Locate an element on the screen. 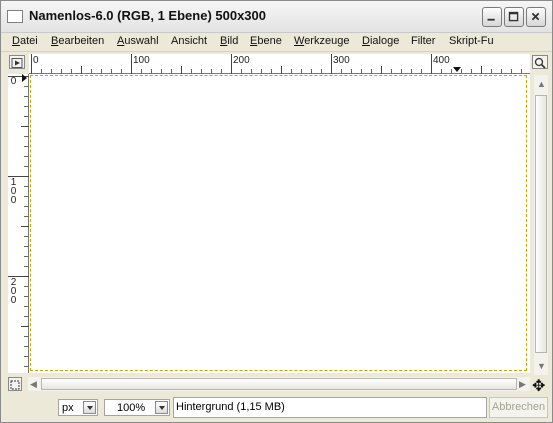  unit-value: px is located at coordinates (68, 408).